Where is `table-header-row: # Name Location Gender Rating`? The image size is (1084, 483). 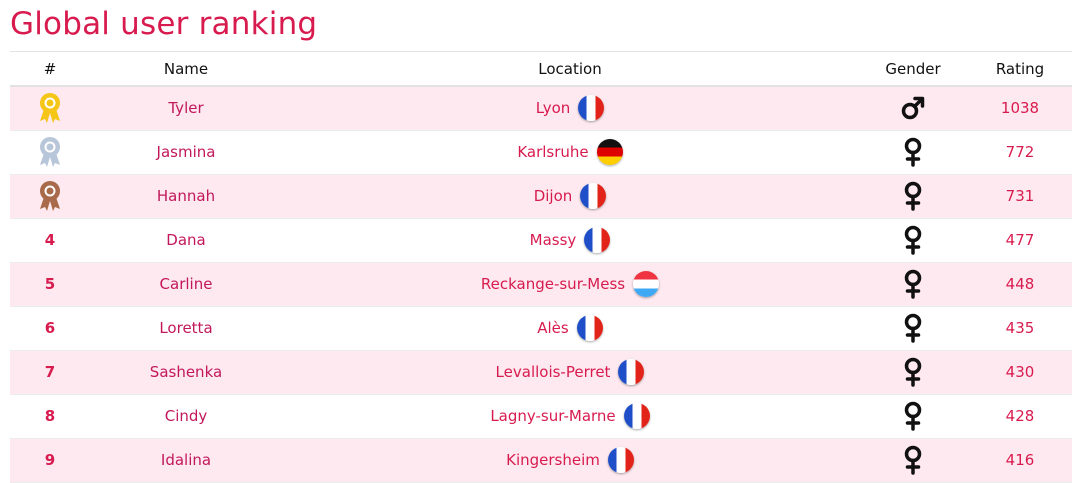 table-header-row: # Name Location Gender Rating is located at coordinates (541, 69).